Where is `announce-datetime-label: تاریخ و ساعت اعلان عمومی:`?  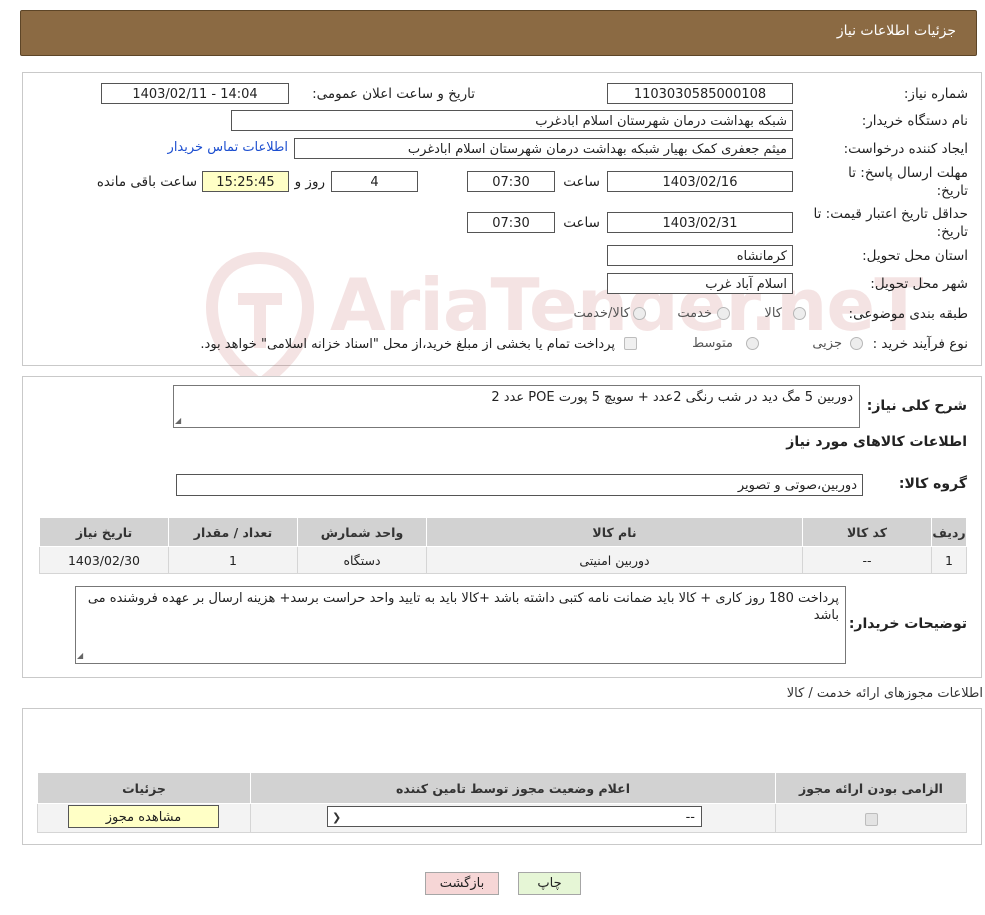
announce-datetime-label: تاریخ و ساعت اعلان عمومی: is located at coordinates (393, 94).